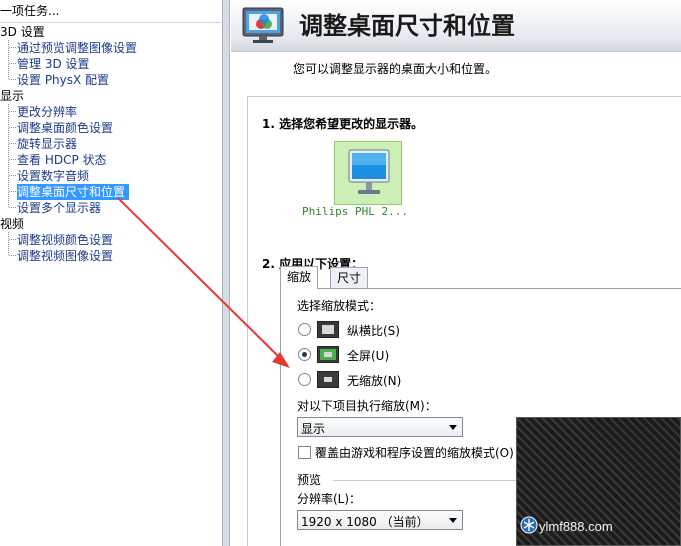  Describe the element at coordinates (374, 380) in the screenshot. I see `no-scaling-label: 无缩放(N)` at that location.